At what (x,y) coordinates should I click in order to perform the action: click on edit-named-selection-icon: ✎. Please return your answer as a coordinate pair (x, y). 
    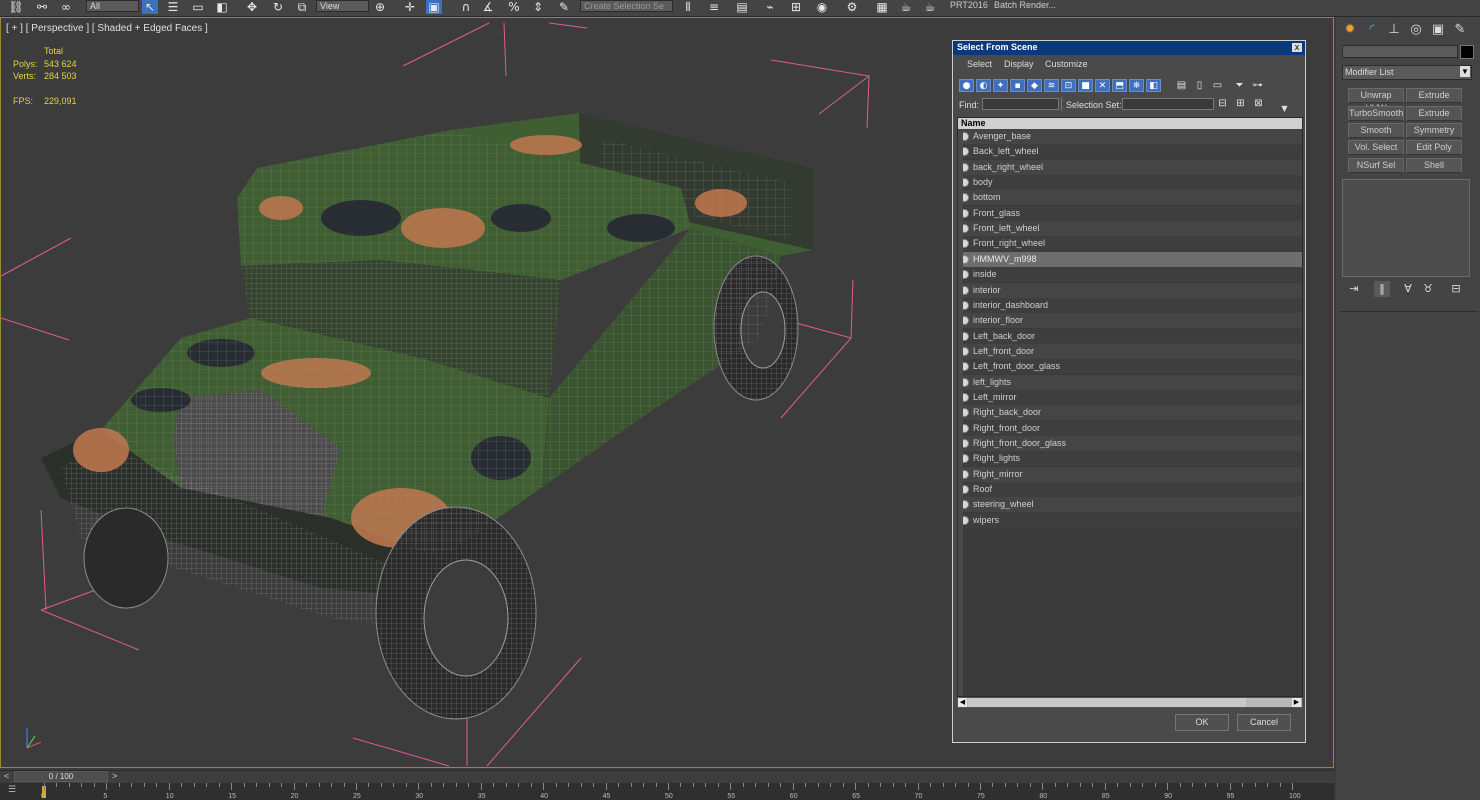
    Looking at the image, I should click on (564, 7).